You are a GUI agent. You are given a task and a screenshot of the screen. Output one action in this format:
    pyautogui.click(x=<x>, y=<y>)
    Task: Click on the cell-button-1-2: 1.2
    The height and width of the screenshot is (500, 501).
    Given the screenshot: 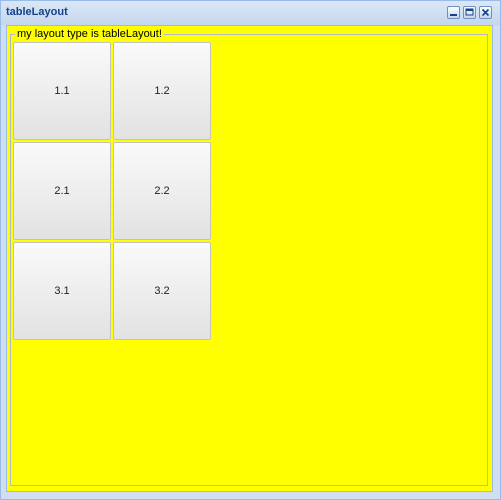 What is the action you would take?
    pyautogui.click(x=162, y=91)
    